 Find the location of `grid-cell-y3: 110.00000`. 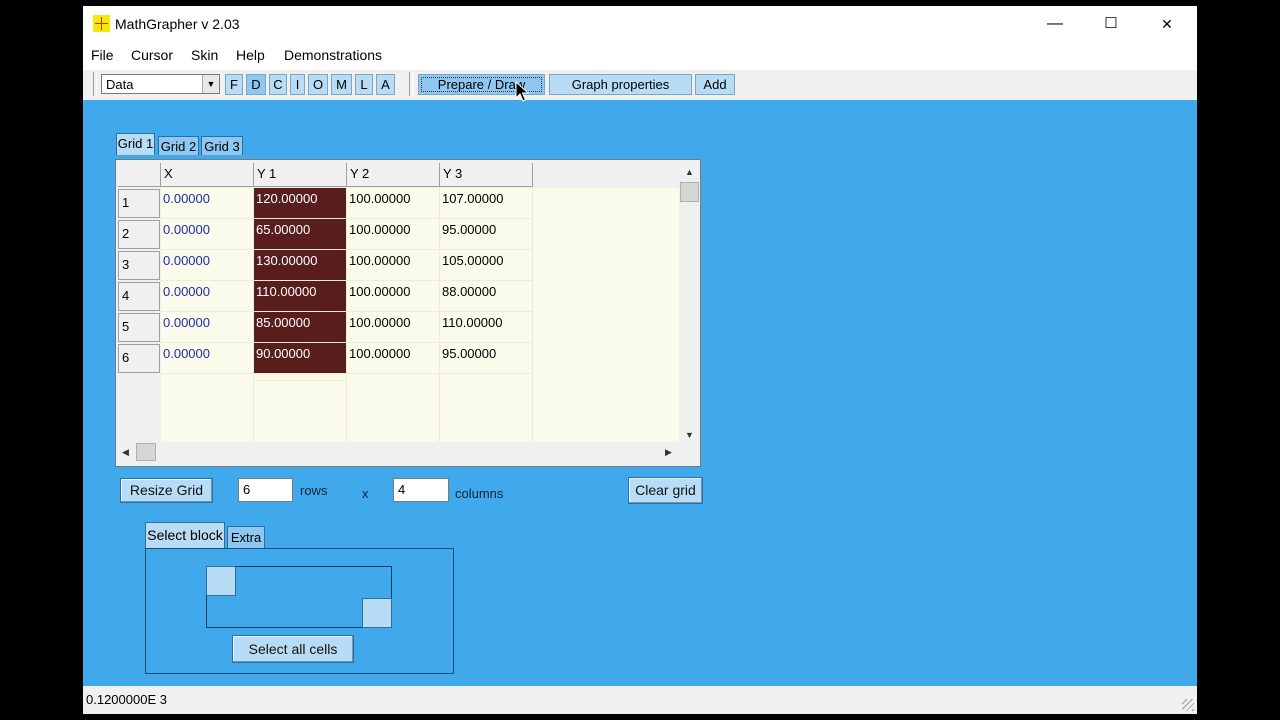

grid-cell-y3: 110.00000 is located at coordinates (486, 327).